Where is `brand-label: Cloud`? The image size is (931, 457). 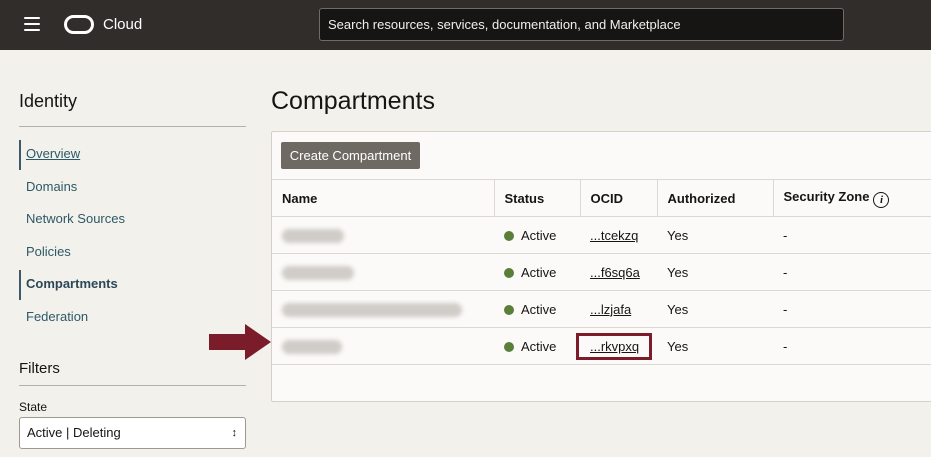
brand-label: Cloud is located at coordinates (122, 24).